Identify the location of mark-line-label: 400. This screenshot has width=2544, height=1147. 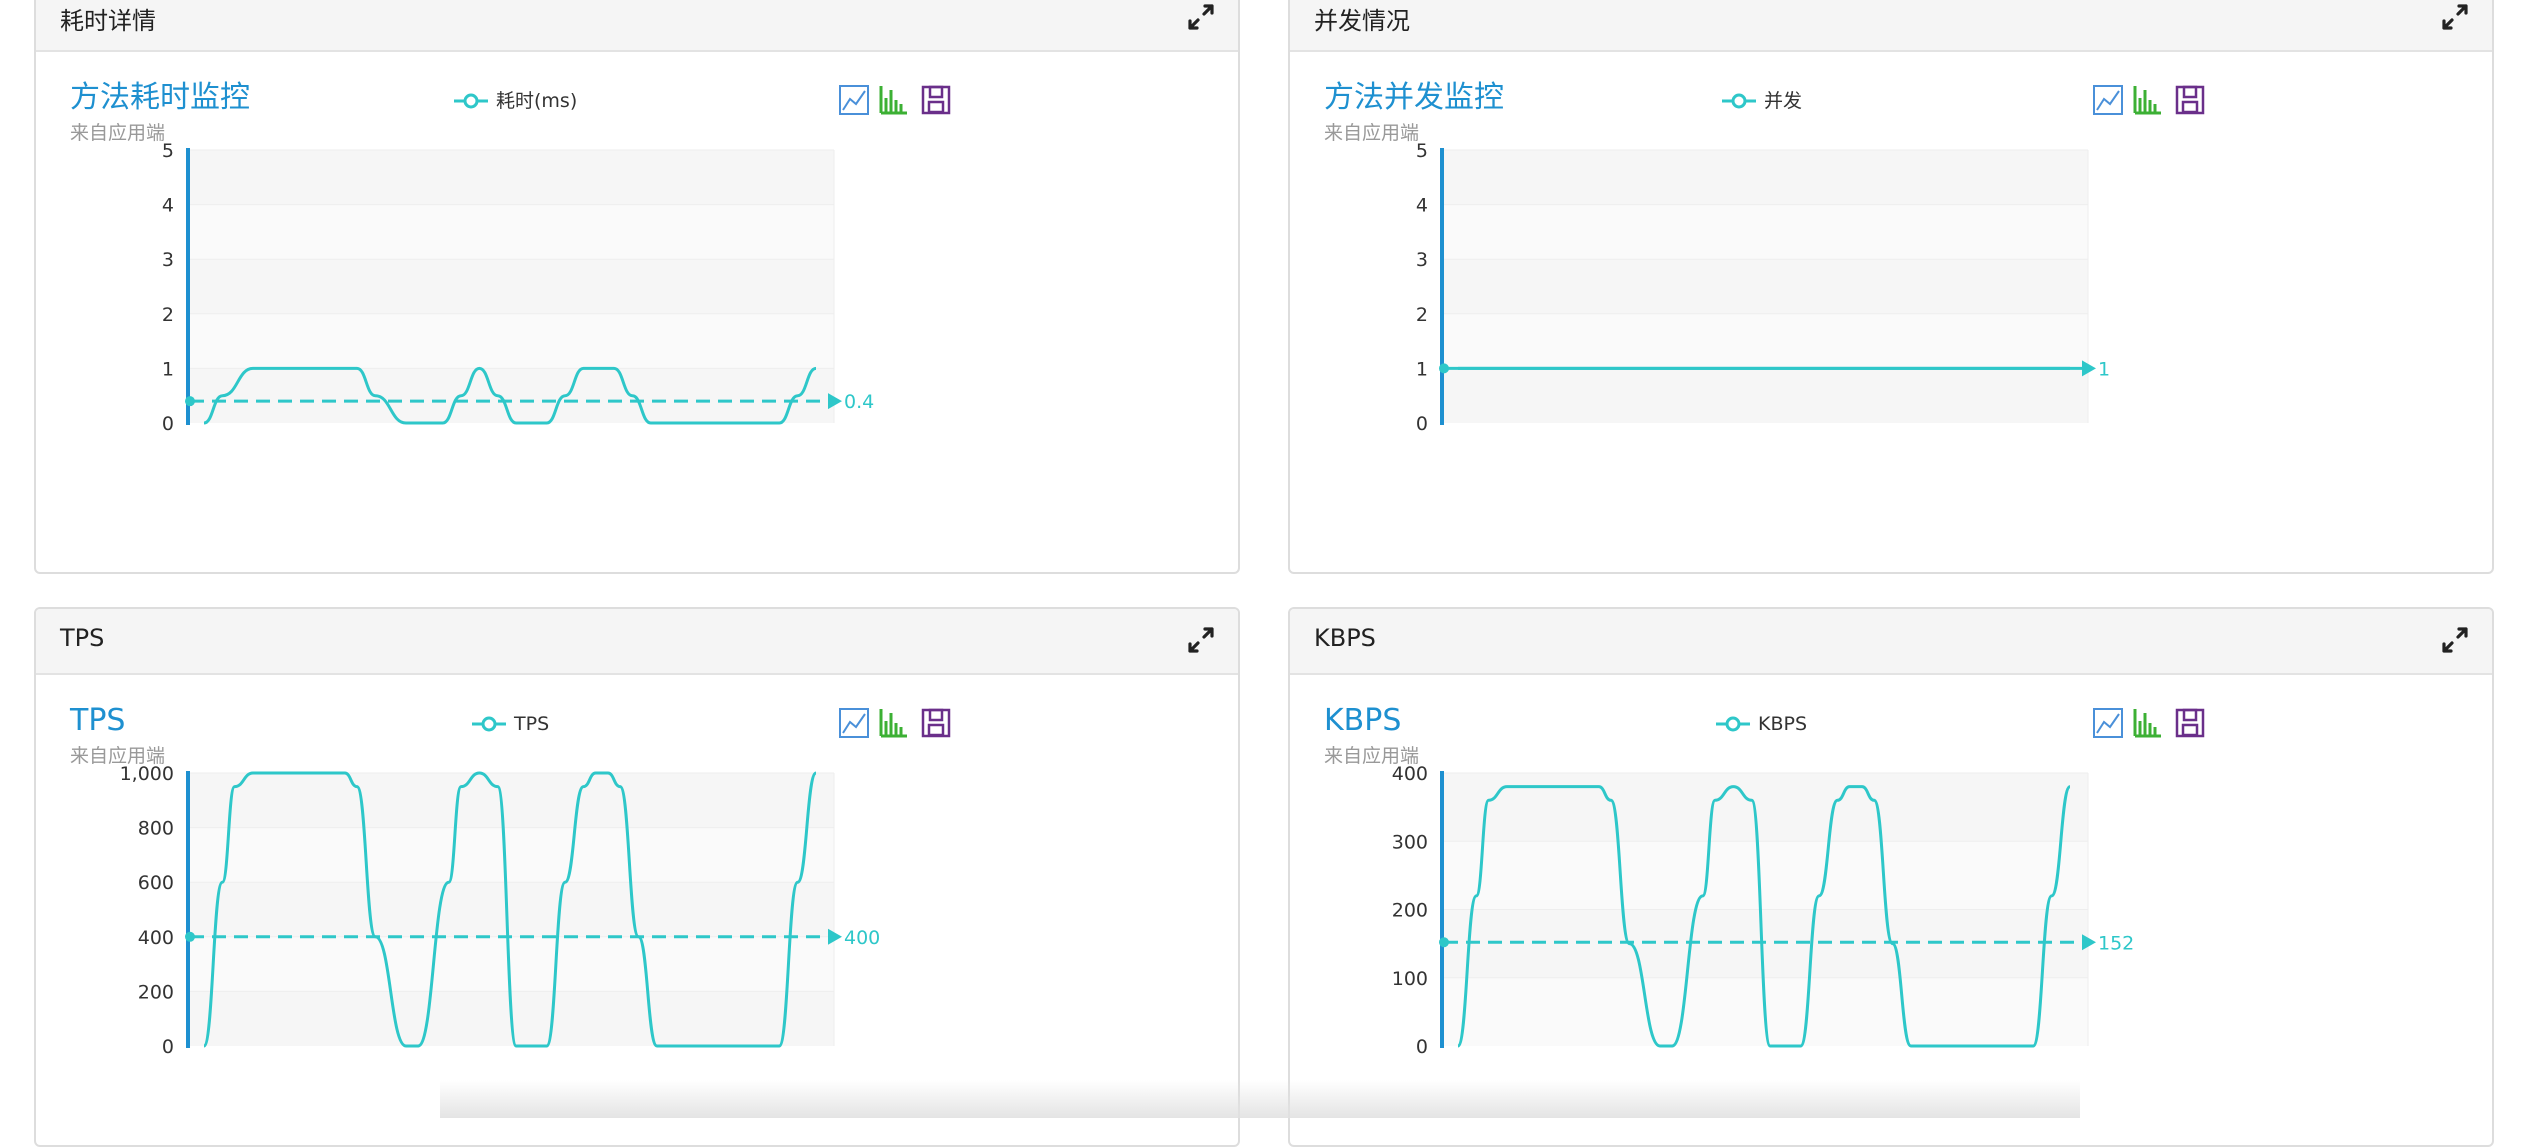
(862, 938).